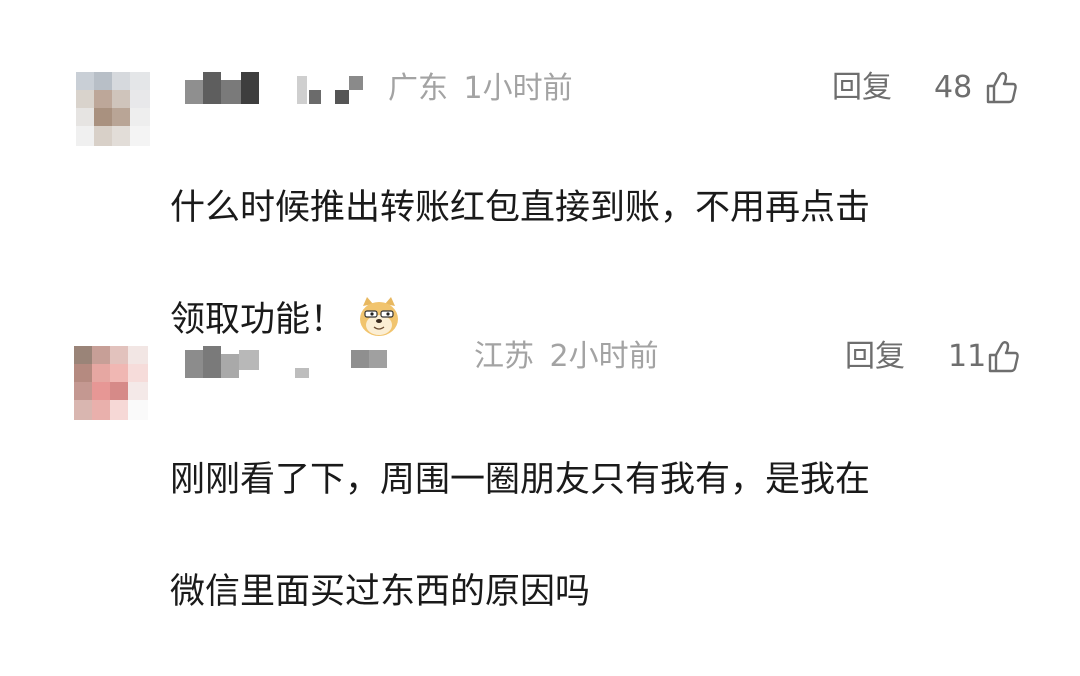  What do you see at coordinates (380, 592) in the screenshot?
I see `comment-text-line-2: 微信里面买过东西的原因吗` at bounding box center [380, 592].